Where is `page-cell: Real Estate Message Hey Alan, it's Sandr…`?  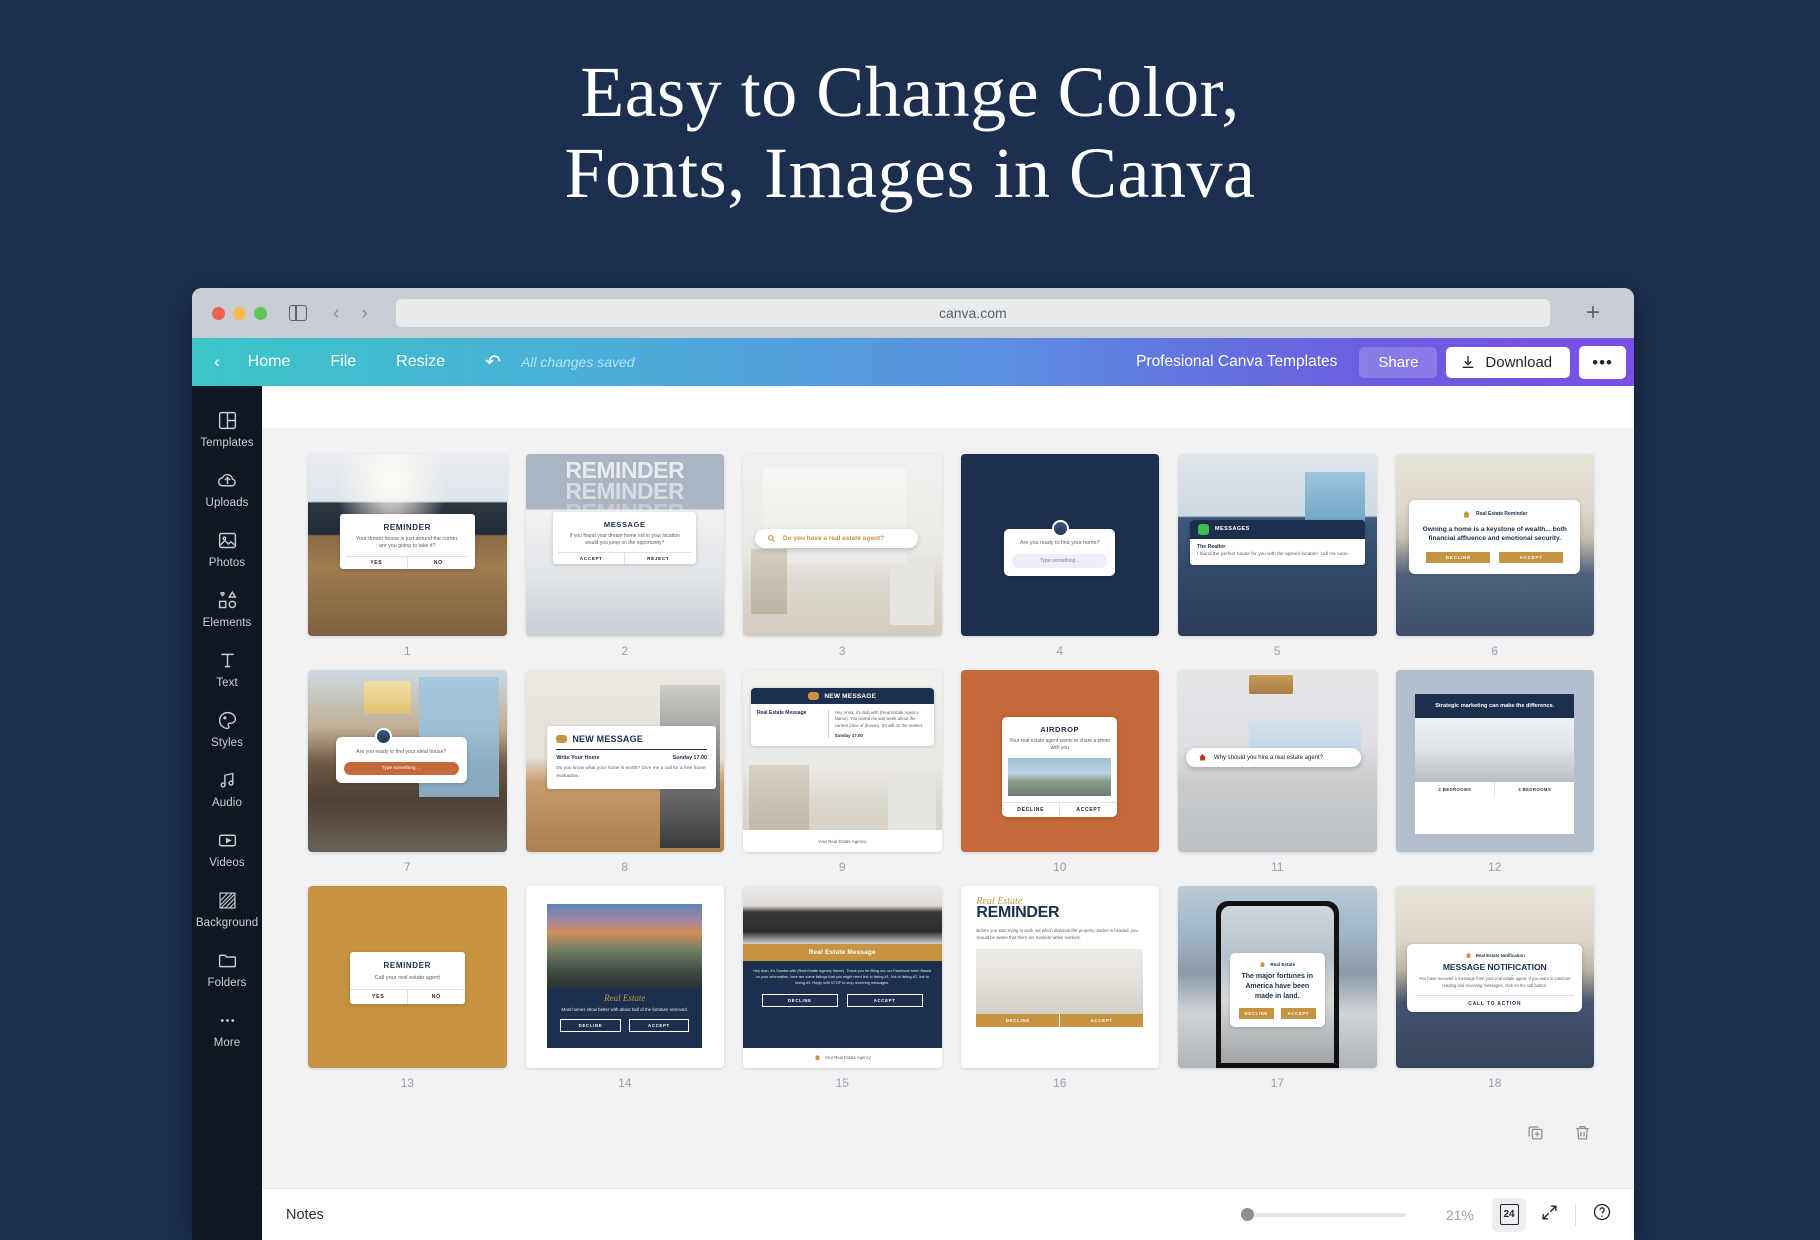 page-cell: Real Estate Message Hey Alan, it's Sandr… is located at coordinates (842, 988).